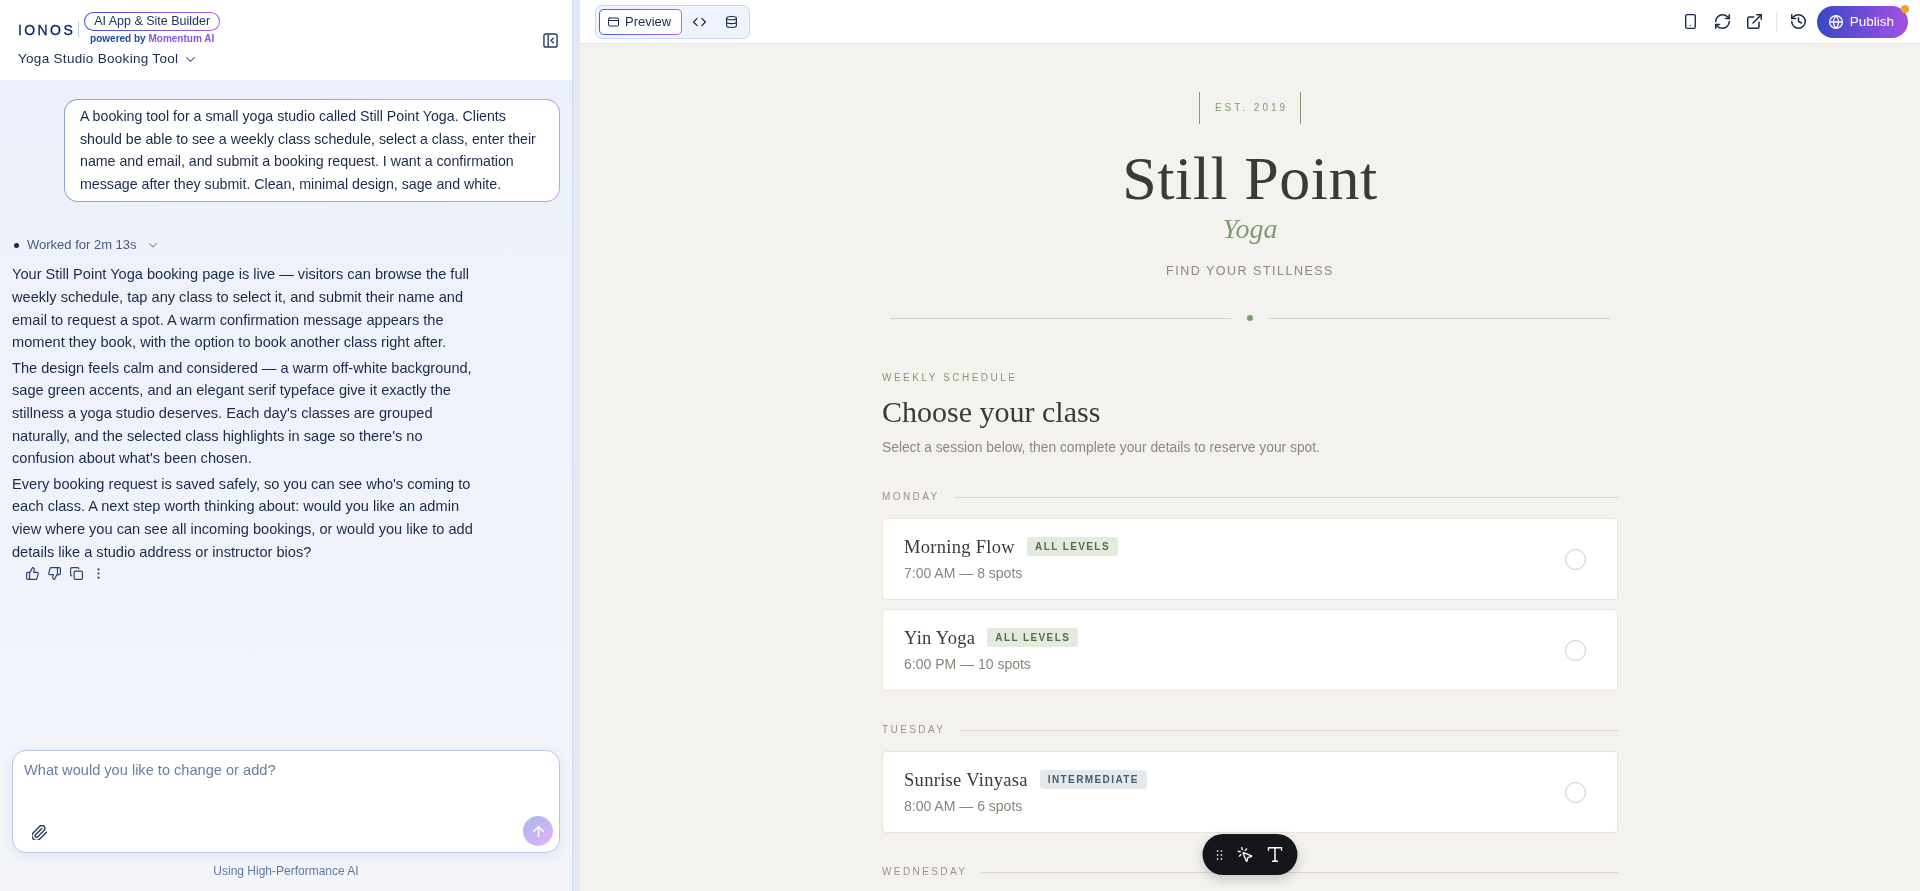  What do you see at coordinates (286, 871) in the screenshot?
I see `model-info-text: Using High-Performance AI` at bounding box center [286, 871].